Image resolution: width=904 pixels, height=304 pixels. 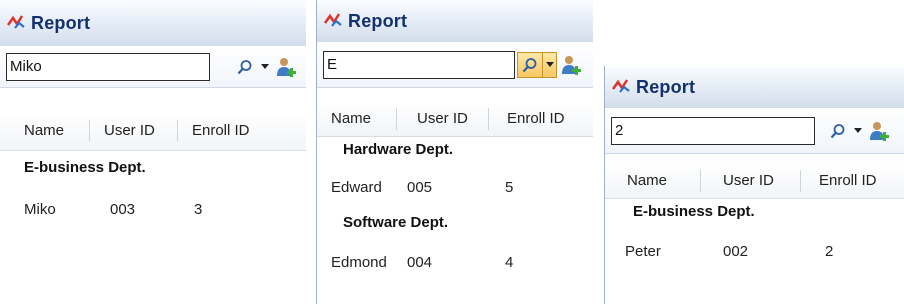 What do you see at coordinates (40, 209) in the screenshot?
I see `cell-name: Miko` at bounding box center [40, 209].